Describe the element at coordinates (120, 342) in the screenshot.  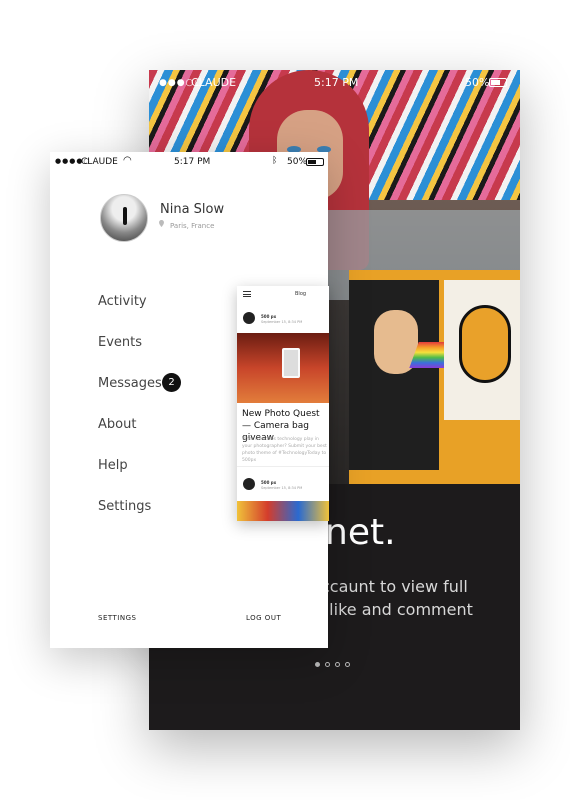
I see `menu-item-label: Events` at that location.